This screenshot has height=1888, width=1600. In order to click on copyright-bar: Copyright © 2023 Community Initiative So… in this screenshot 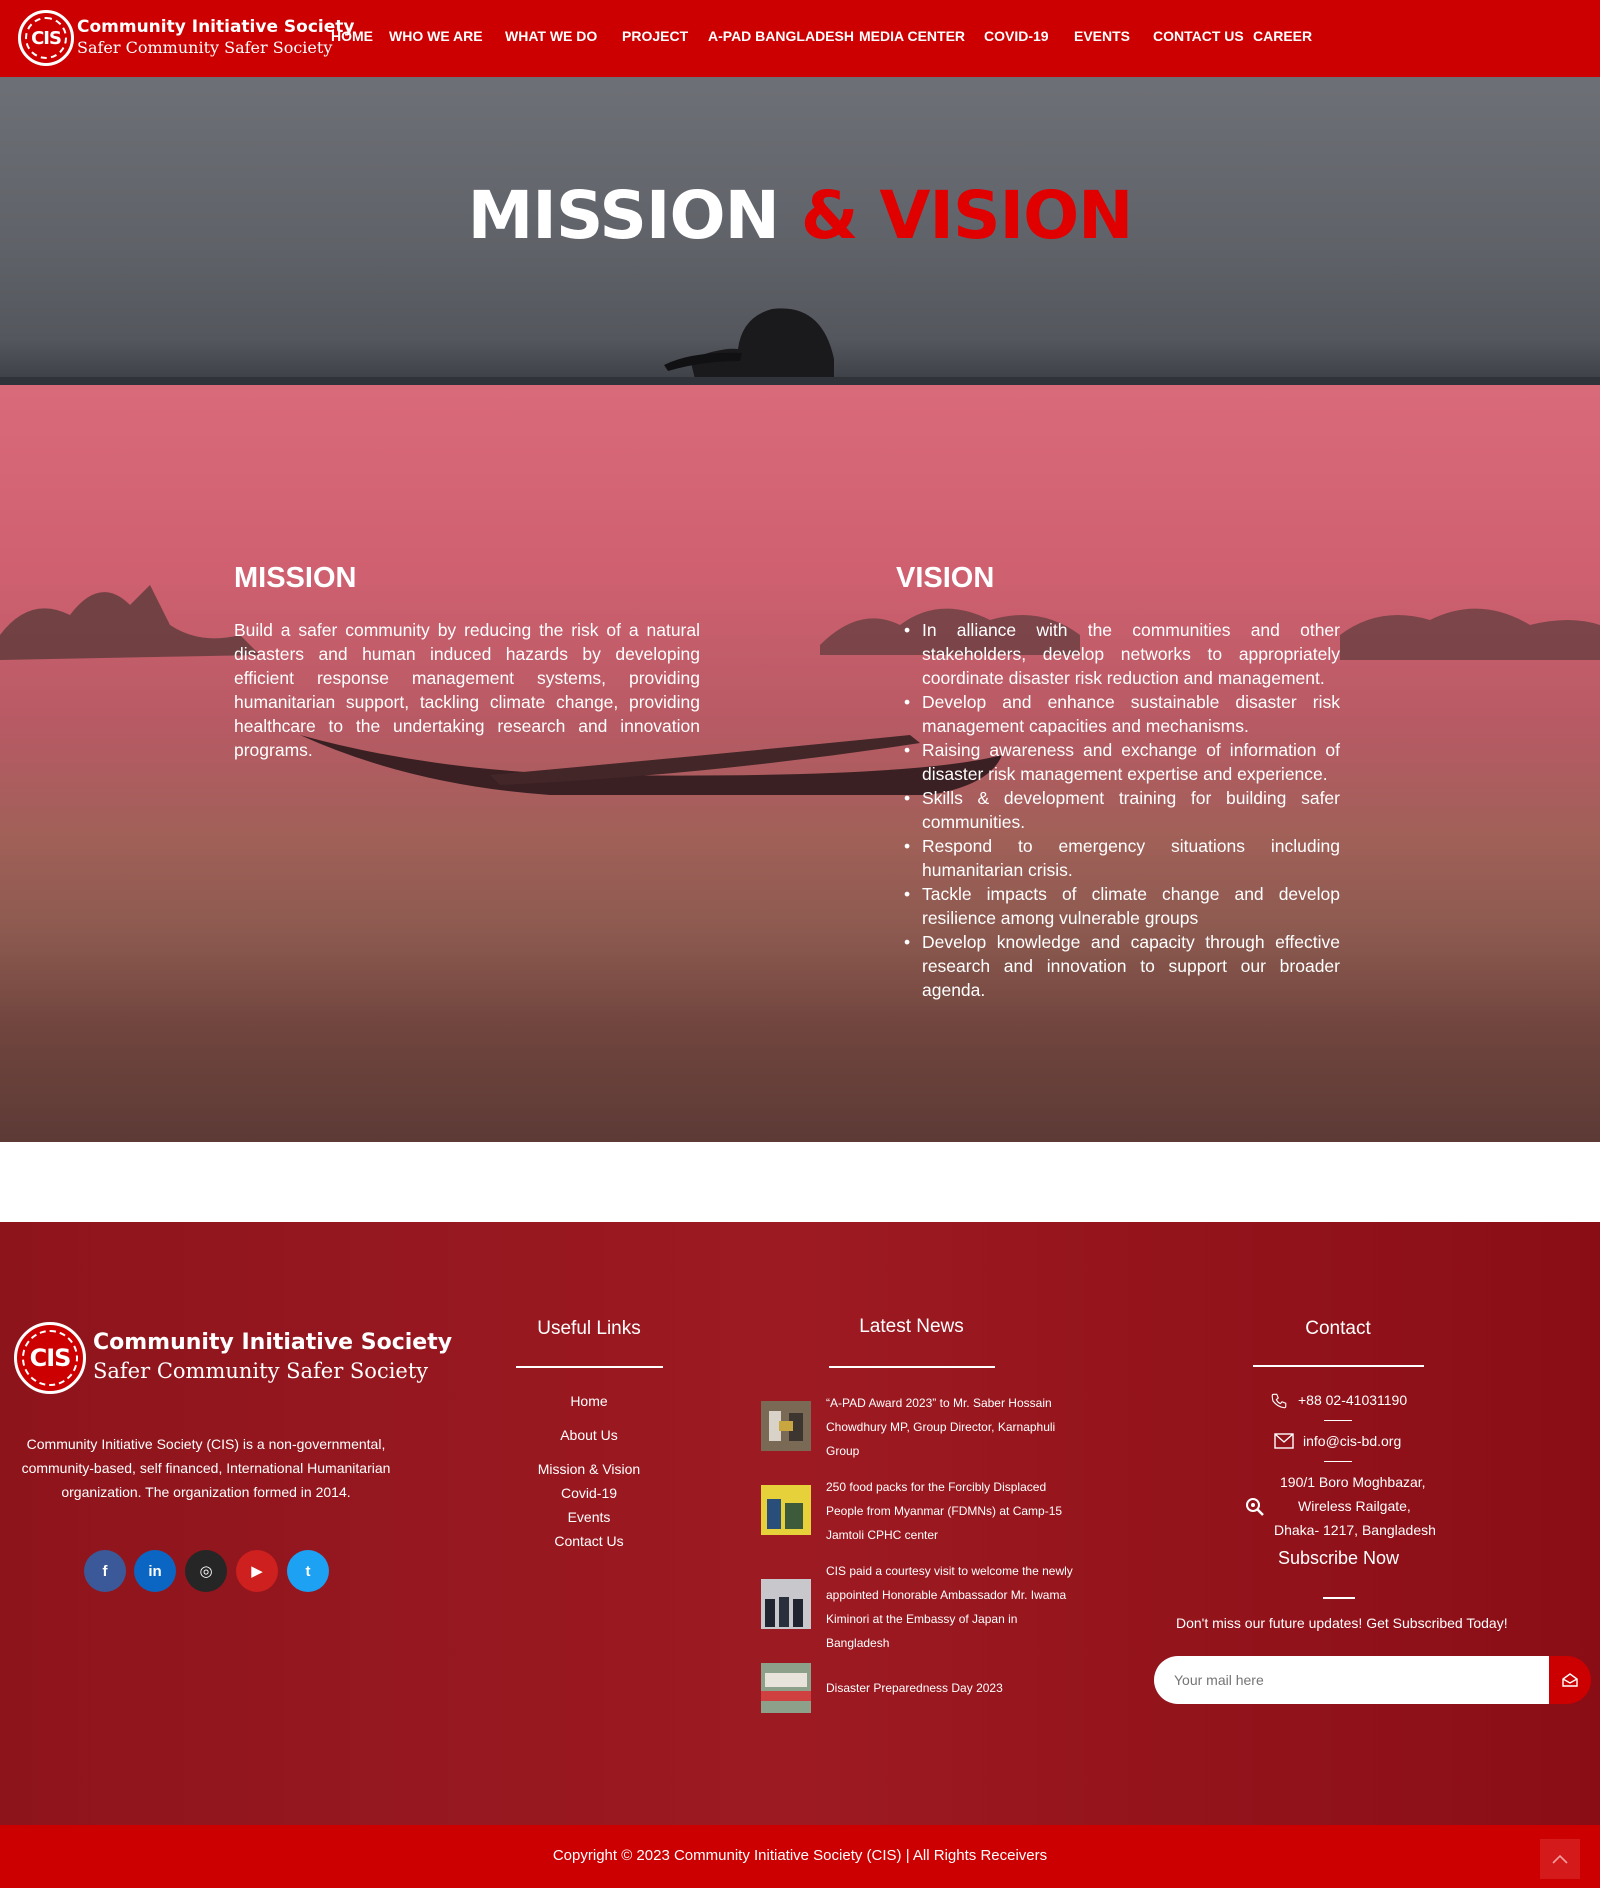, I will do `click(800, 1856)`.